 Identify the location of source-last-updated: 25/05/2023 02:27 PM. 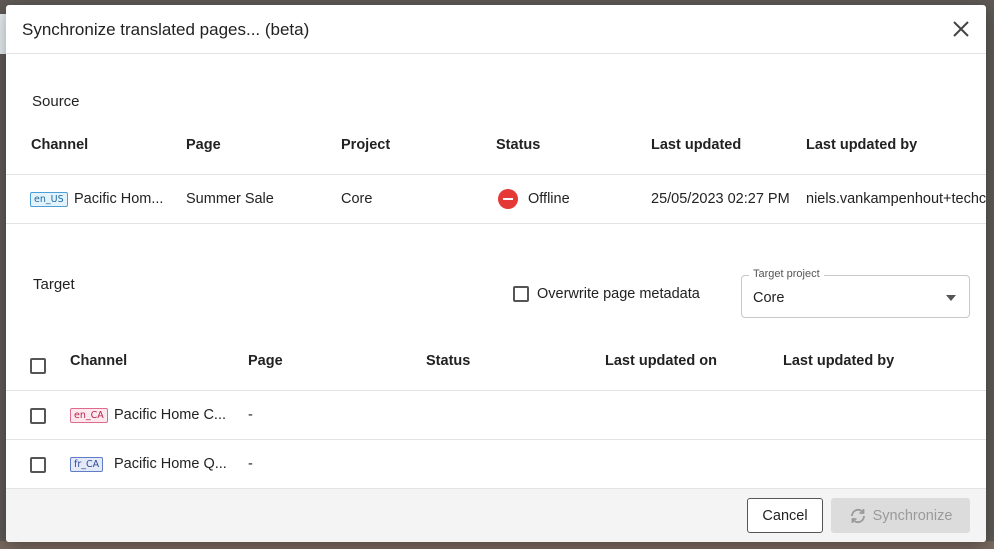
(720, 199).